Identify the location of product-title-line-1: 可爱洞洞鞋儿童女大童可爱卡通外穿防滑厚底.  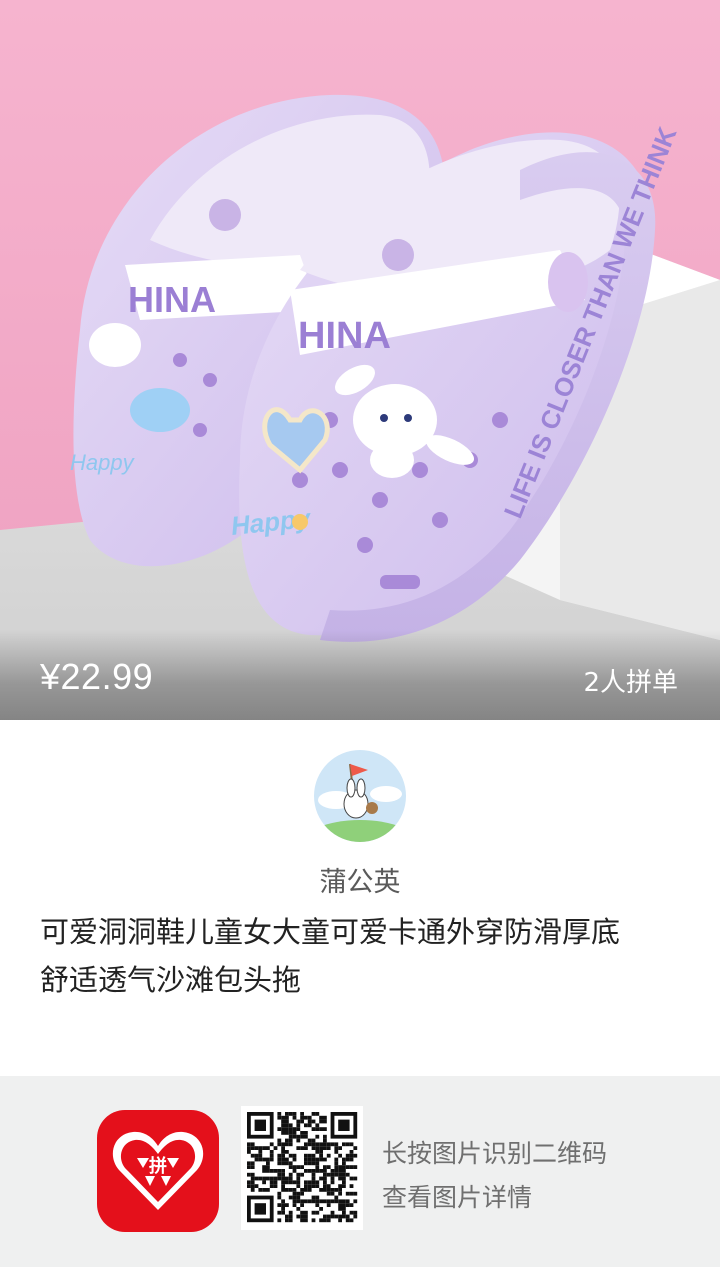
(330, 932).